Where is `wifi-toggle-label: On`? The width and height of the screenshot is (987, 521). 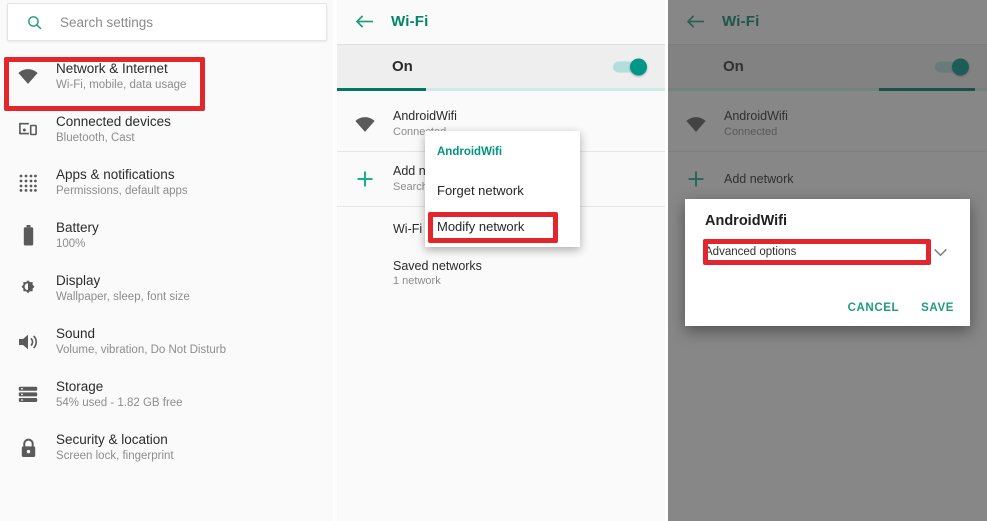 wifi-toggle-label: On is located at coordinates (402, 66).